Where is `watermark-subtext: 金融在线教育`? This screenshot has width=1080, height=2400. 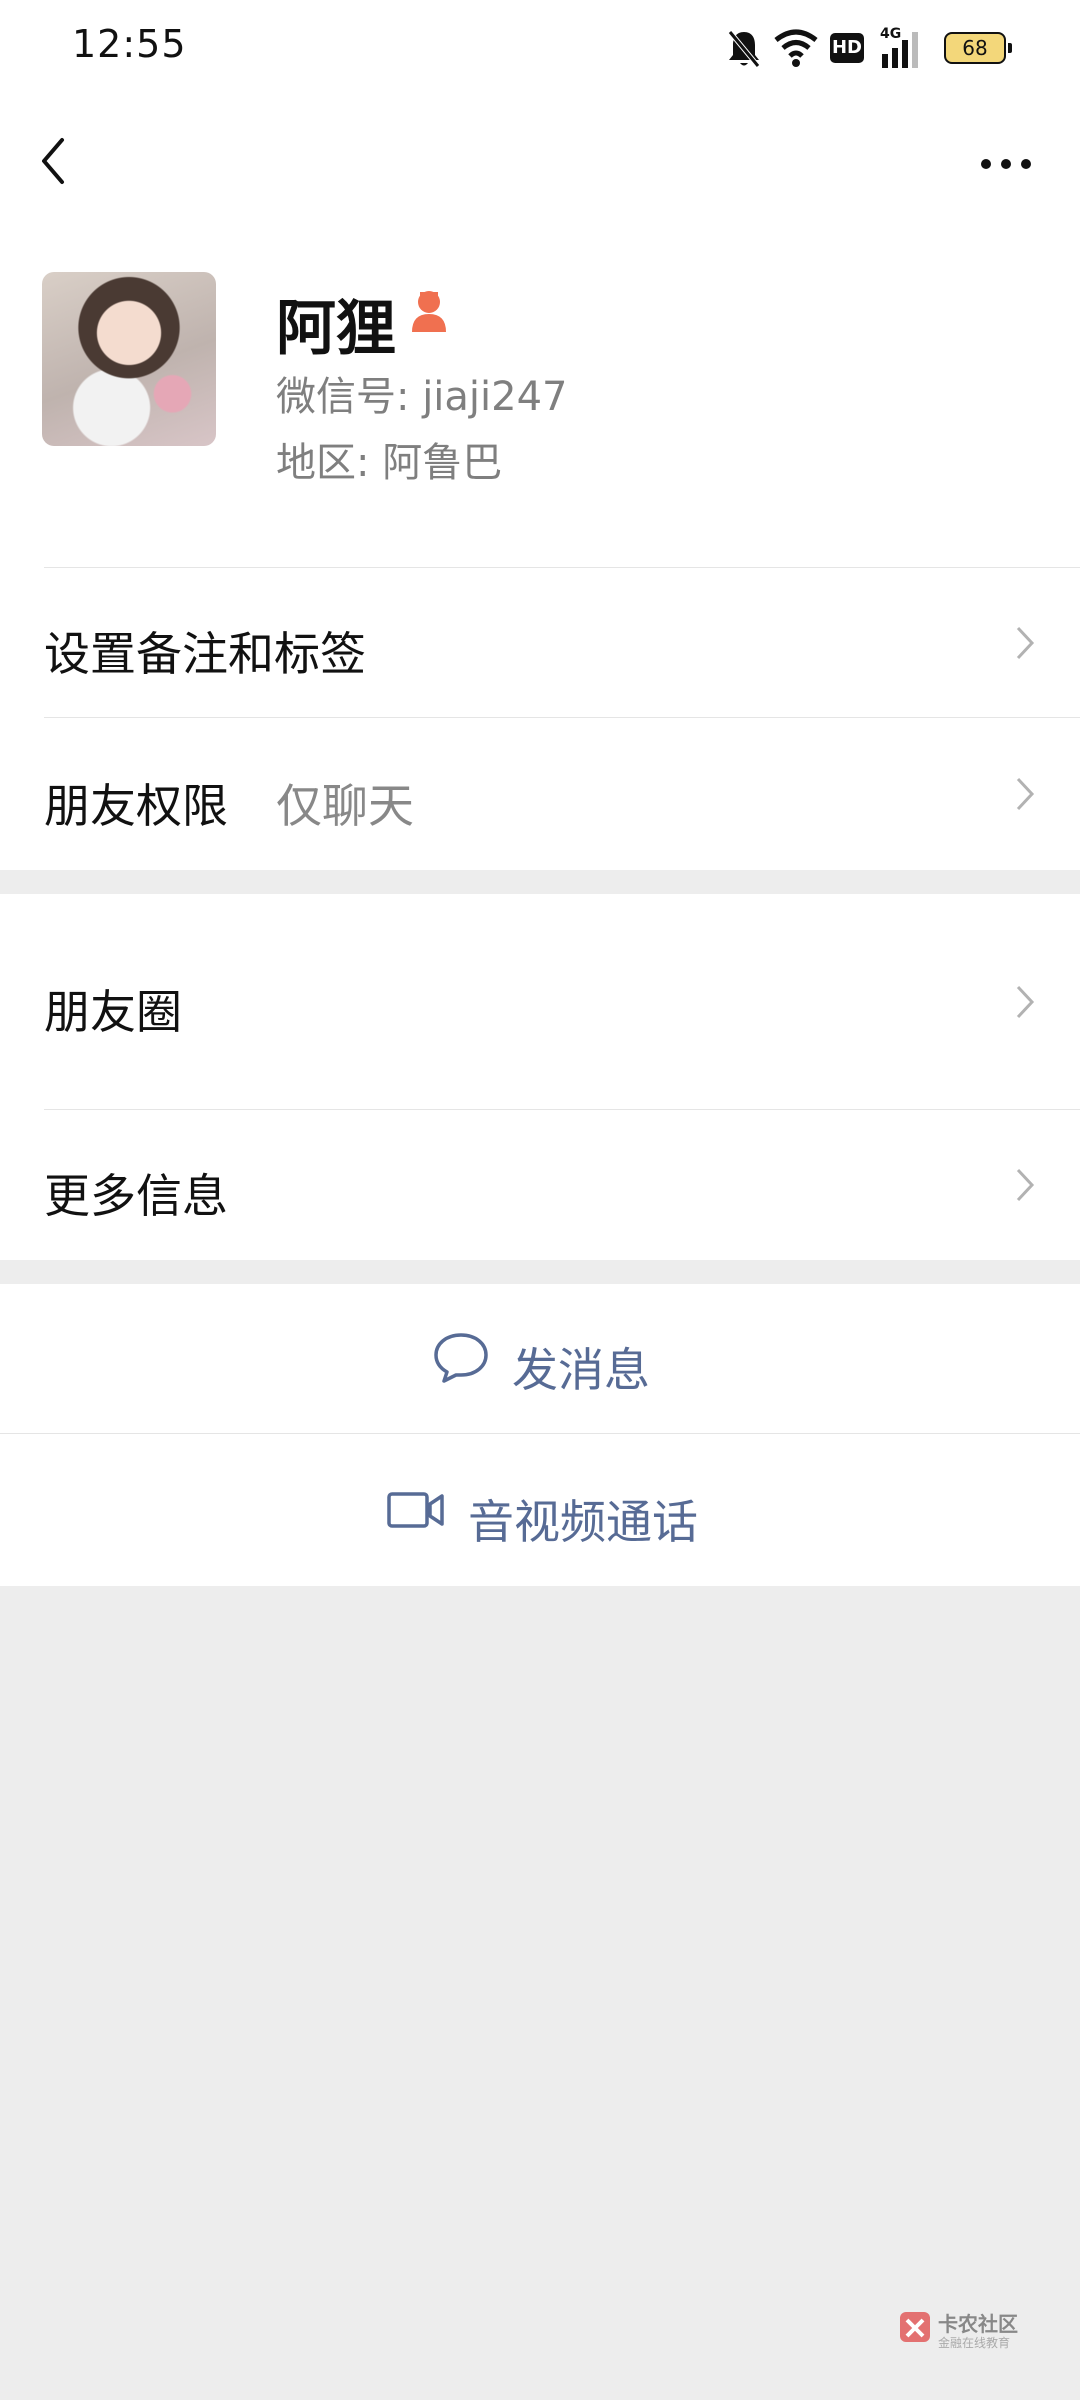
watermark-subtext: 金融在线教育 is located at coordinates (974, 2343).